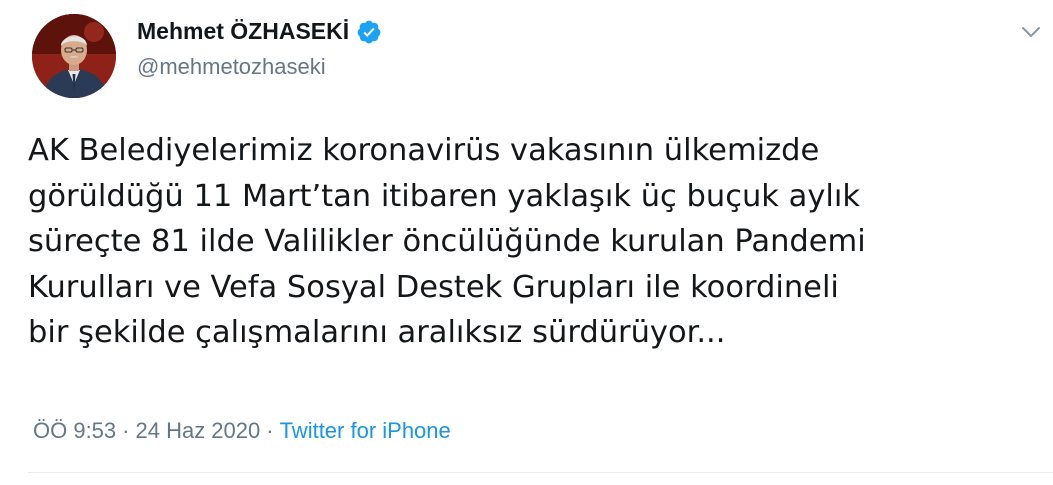 This screenshot has width=1053, height=485. I want to click on tweet-source-link: Twitter for iPhone, so click(365, 431).